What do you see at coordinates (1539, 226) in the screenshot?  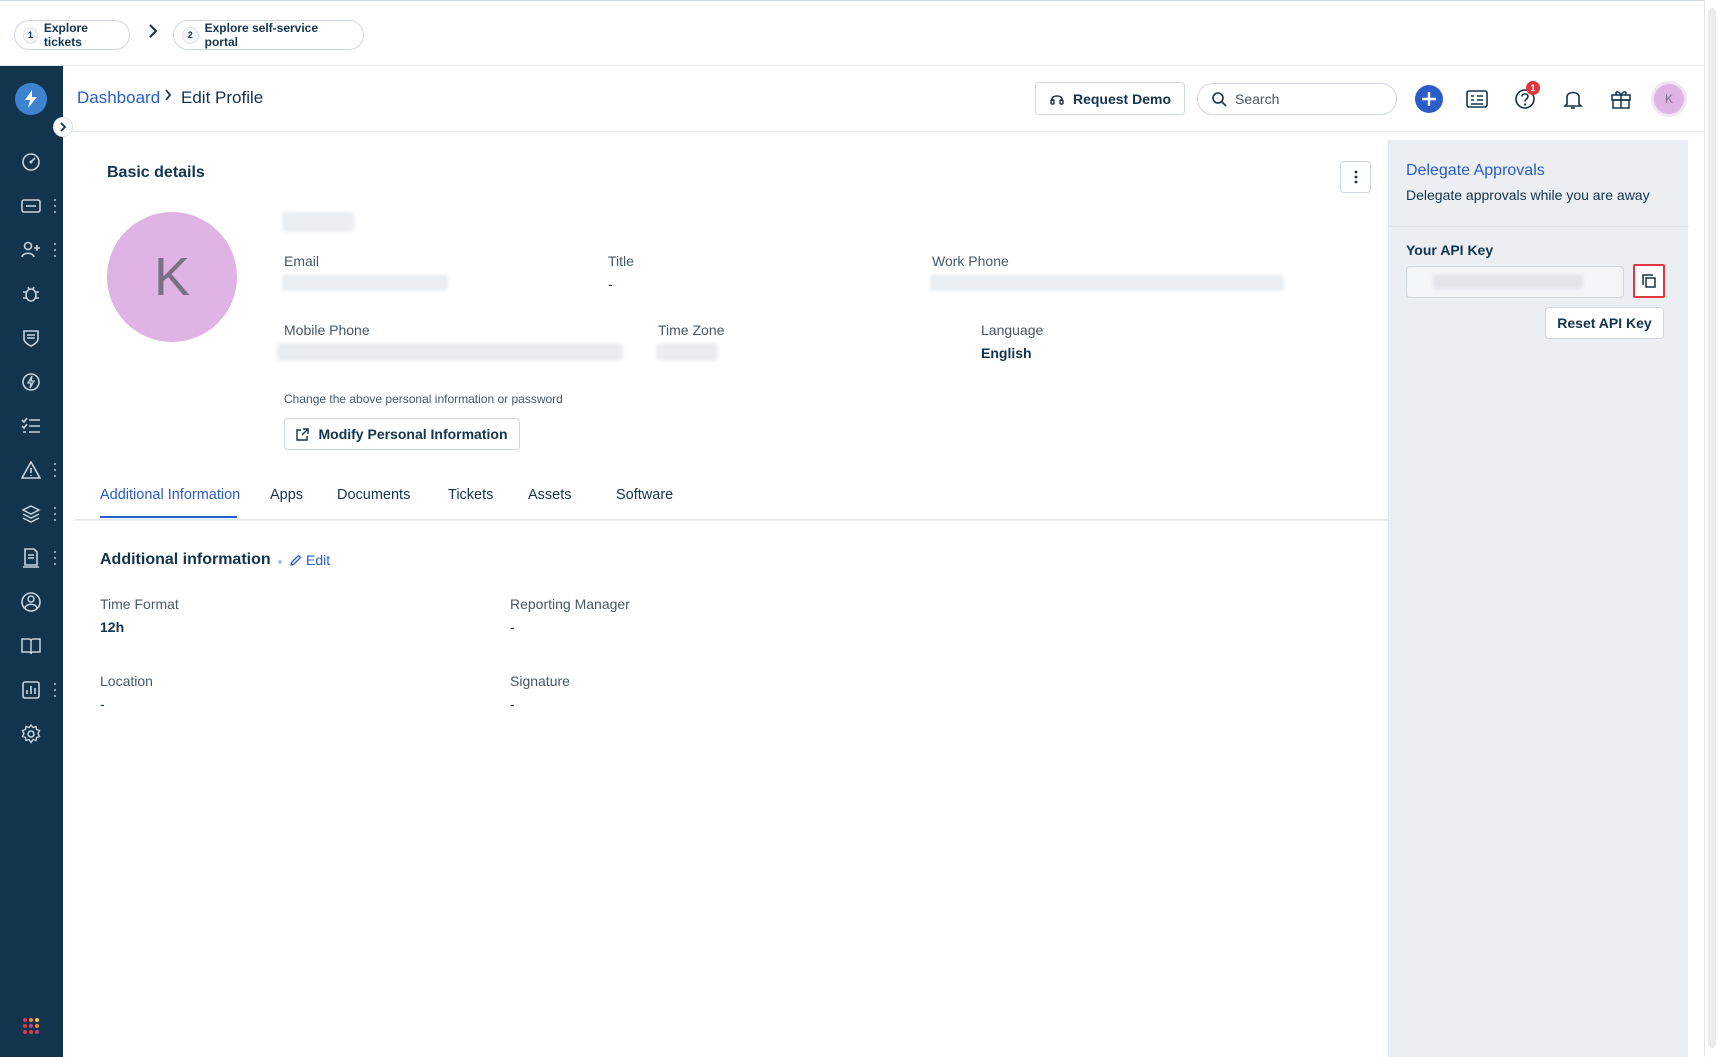 I see `divider` at bounding box center [1539, 226].